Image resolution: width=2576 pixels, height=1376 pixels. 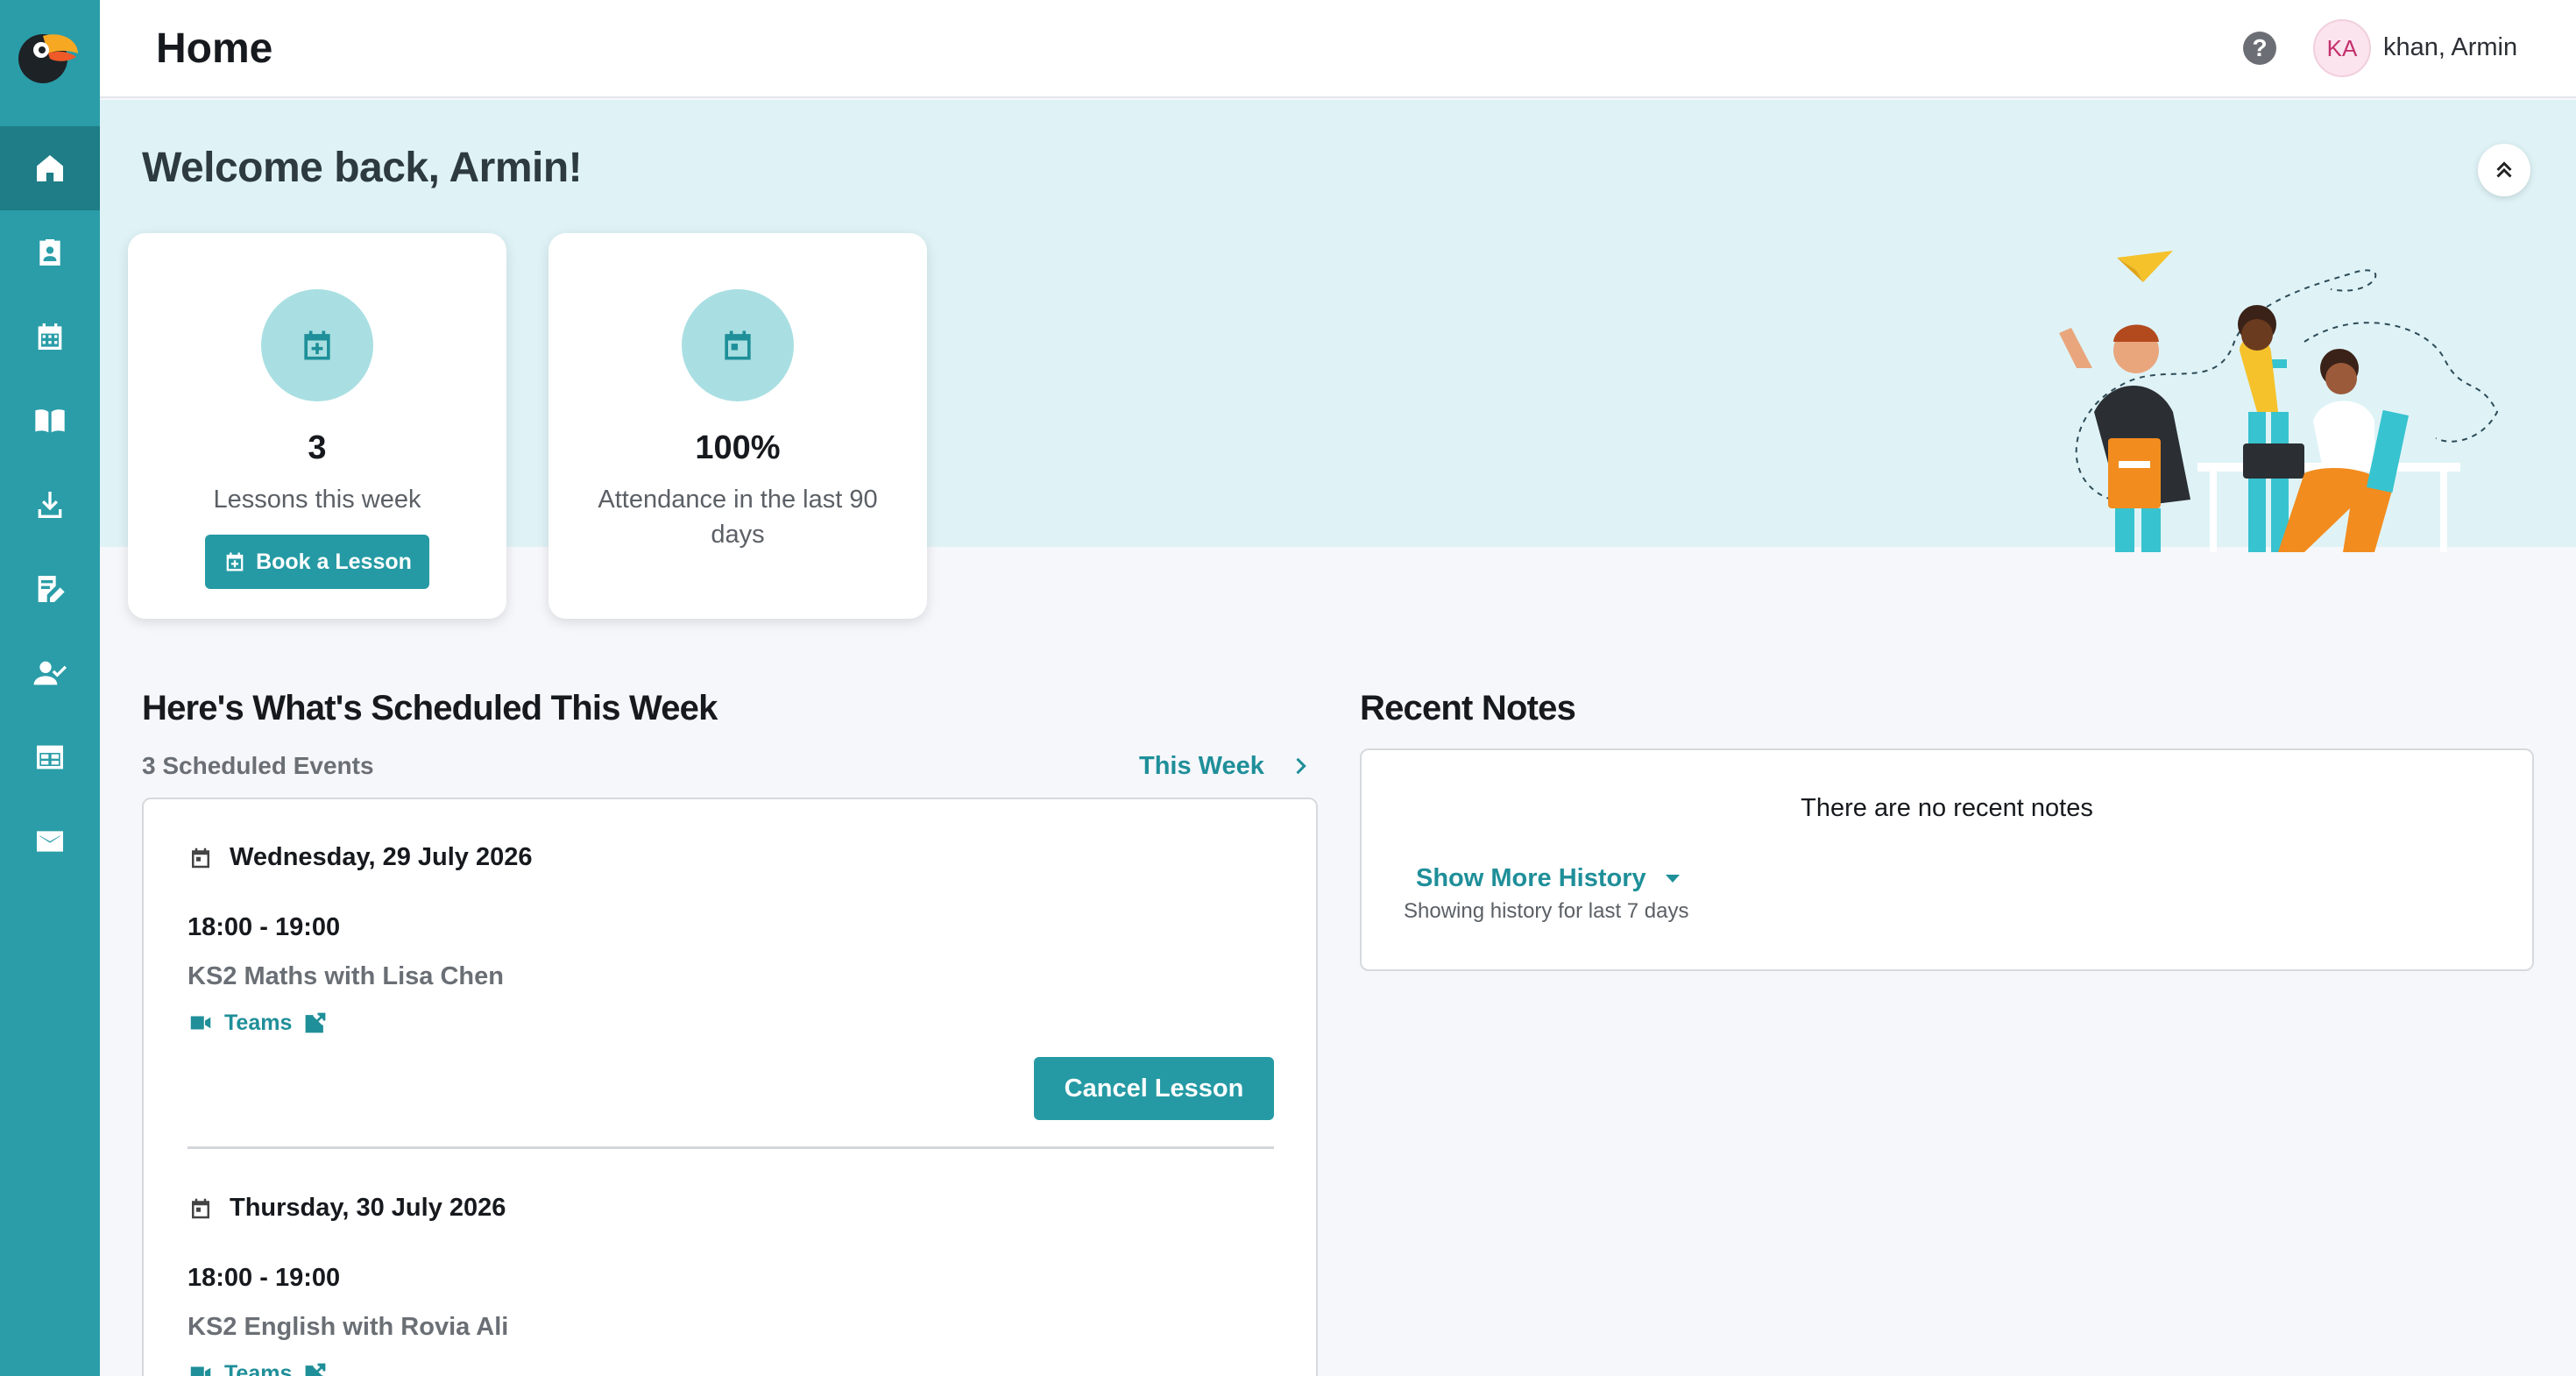 I want to click on stat-value: 3, so click(x=317, y=447).